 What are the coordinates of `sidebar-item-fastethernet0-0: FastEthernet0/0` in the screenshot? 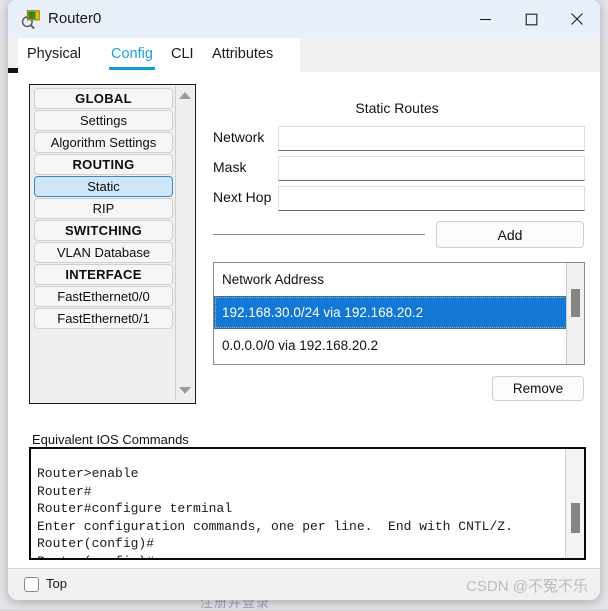 It's located at (103, 296).